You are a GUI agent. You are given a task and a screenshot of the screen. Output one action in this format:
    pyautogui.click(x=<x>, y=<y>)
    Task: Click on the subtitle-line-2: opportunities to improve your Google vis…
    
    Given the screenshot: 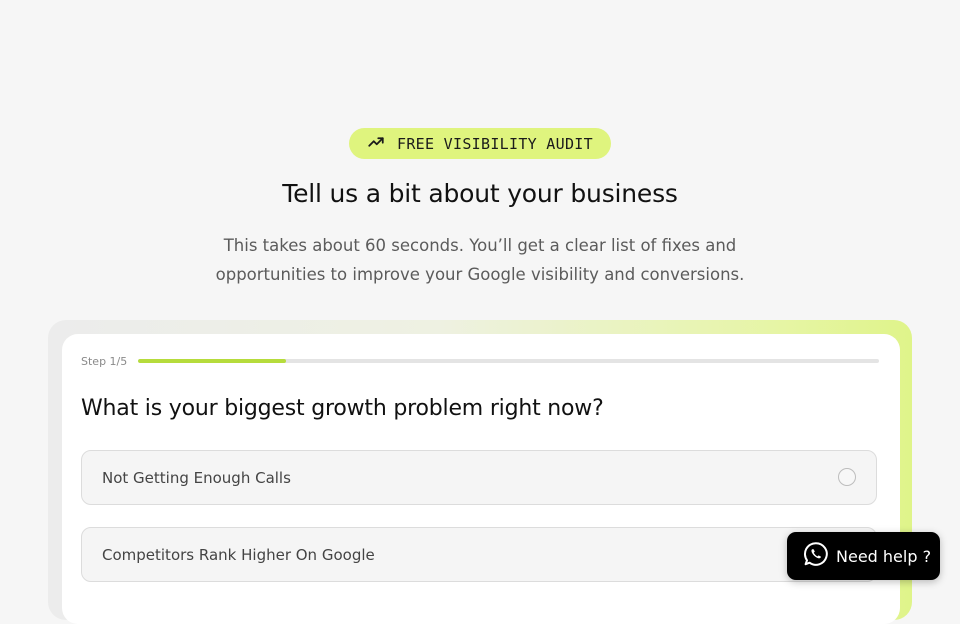 What is the action you would take?
    pyautogui.click(x=480, y=274)
    